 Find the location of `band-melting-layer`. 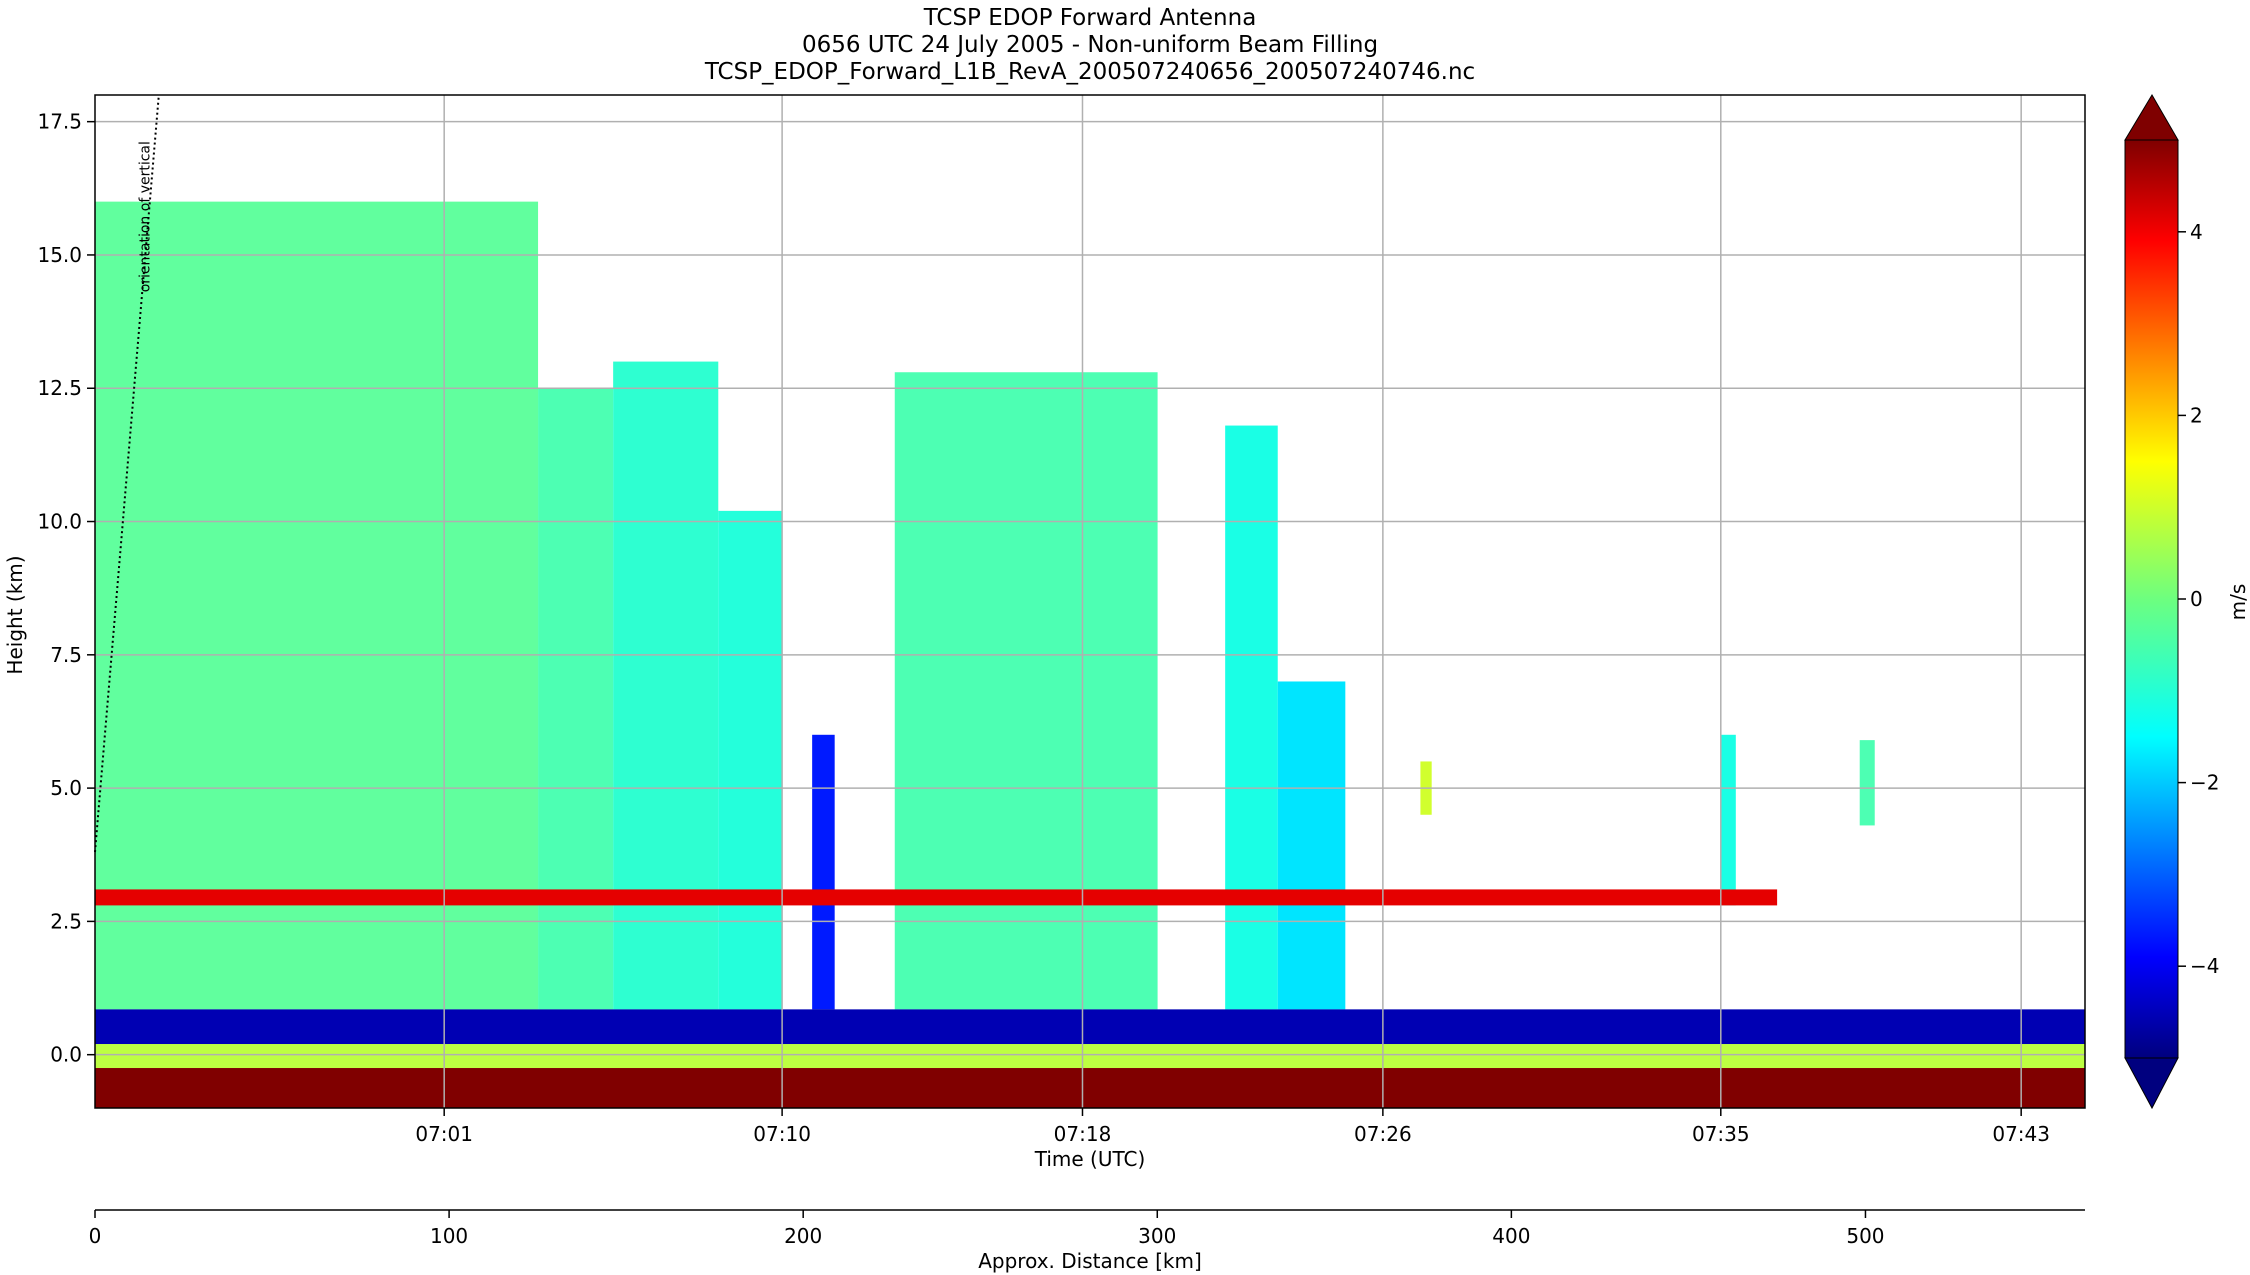

band-melting-layer is located at coordinates (936, 897).